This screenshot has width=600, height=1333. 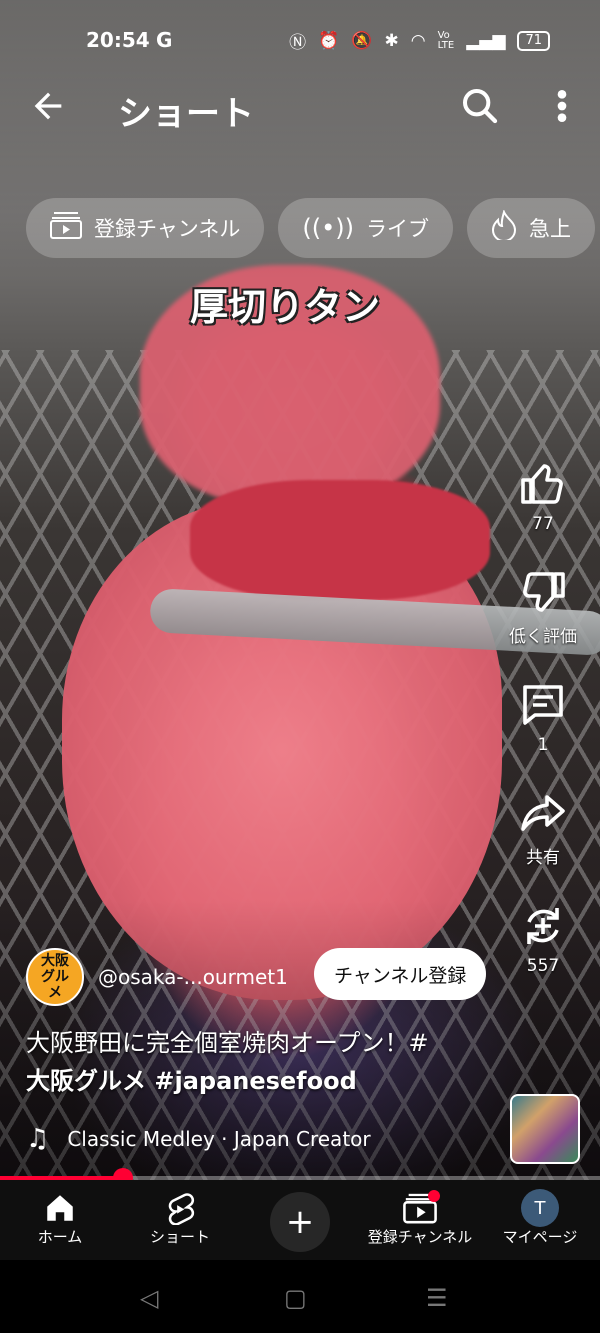 I want to click on plus-icon: +, so click(x=300, y=1222).